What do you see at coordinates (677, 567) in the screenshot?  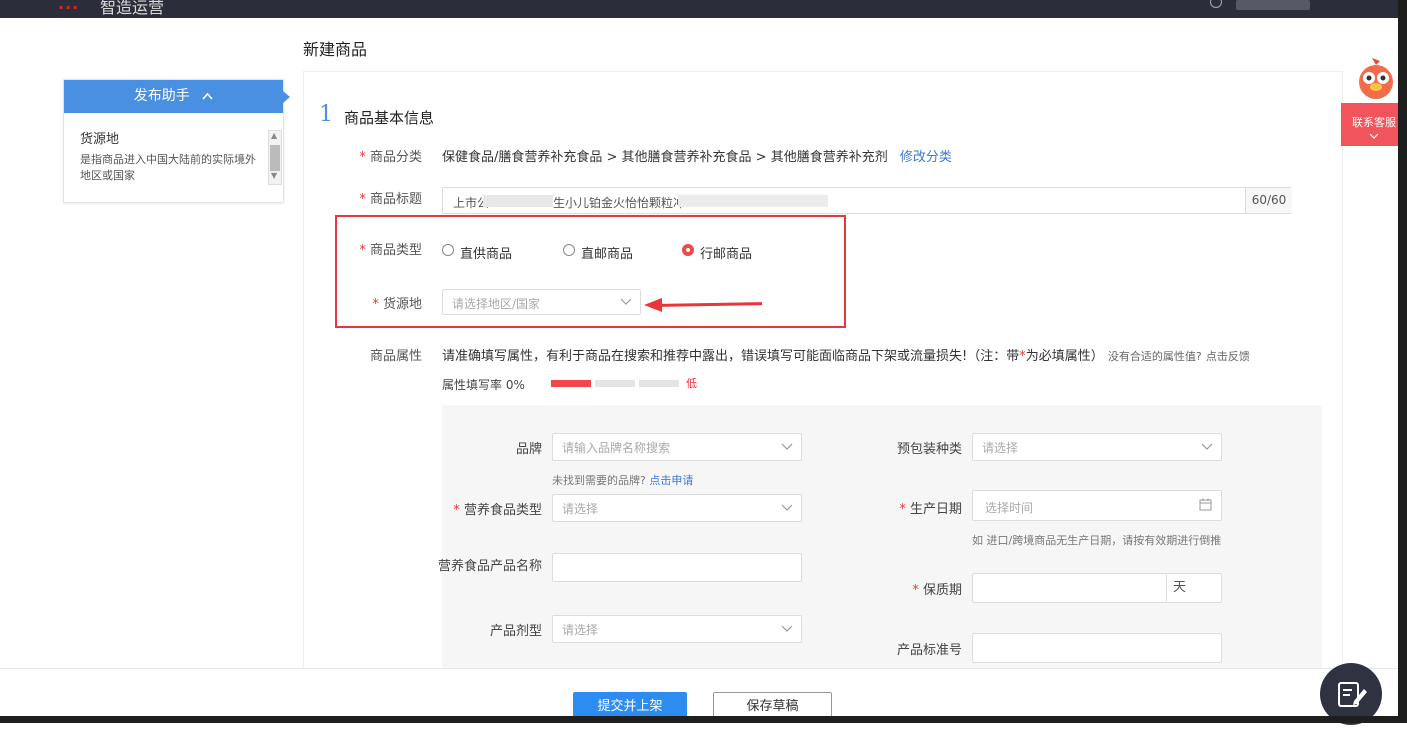 I see `nutri-name-input` at bounding box center [677, 567].